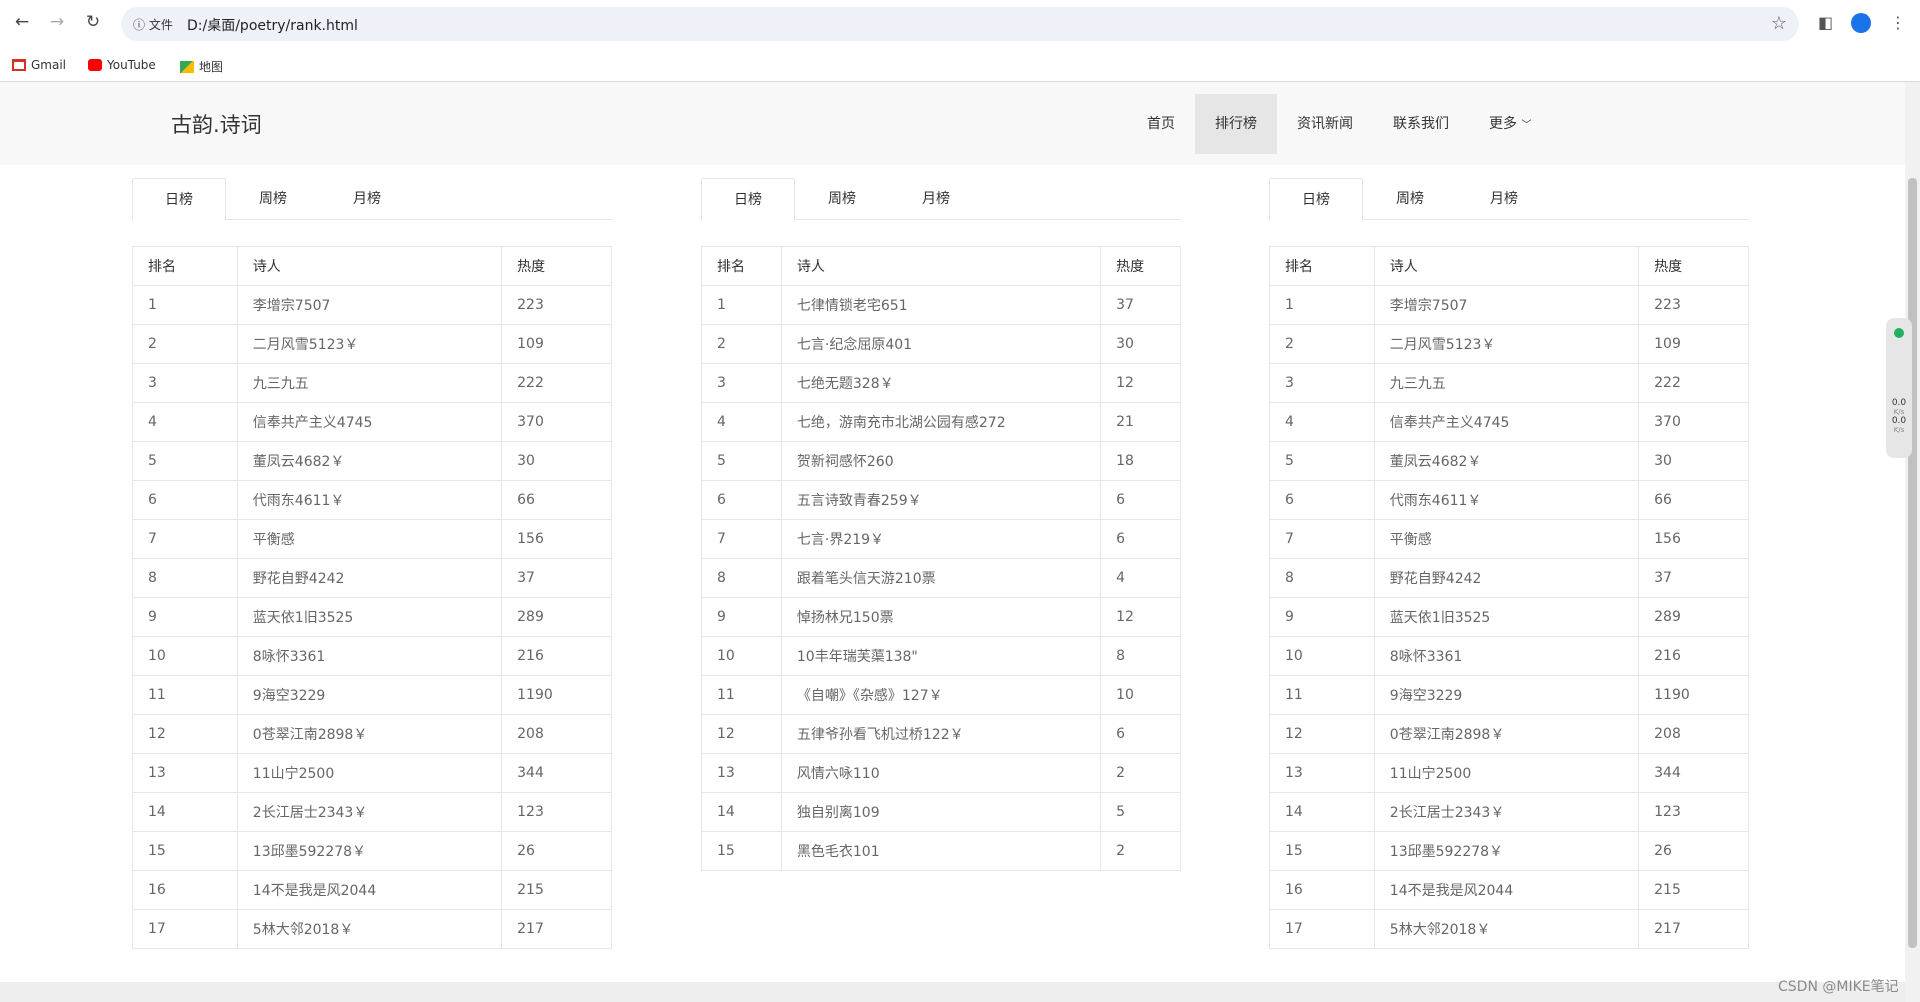  I want to click on col-poet-header: 诗人, so click(369, 266).